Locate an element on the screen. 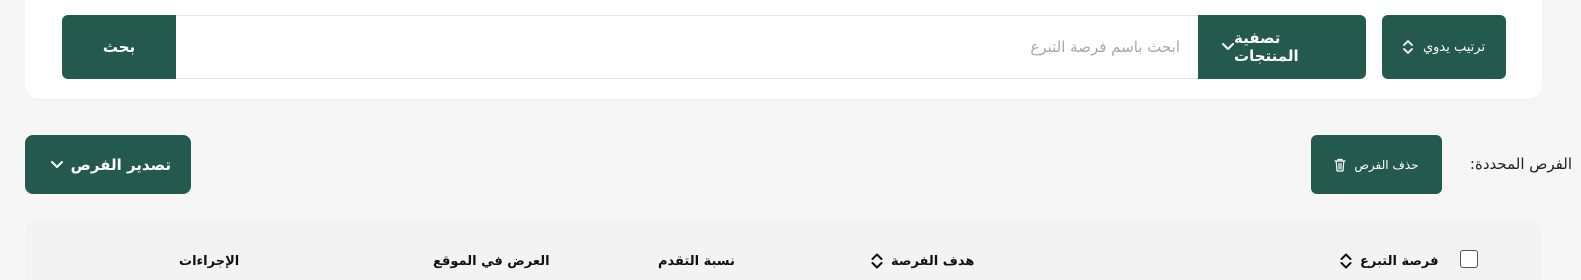  search-placeholder: ابحث باسم فرصة التبرع is located at coordinates (1105, 47).